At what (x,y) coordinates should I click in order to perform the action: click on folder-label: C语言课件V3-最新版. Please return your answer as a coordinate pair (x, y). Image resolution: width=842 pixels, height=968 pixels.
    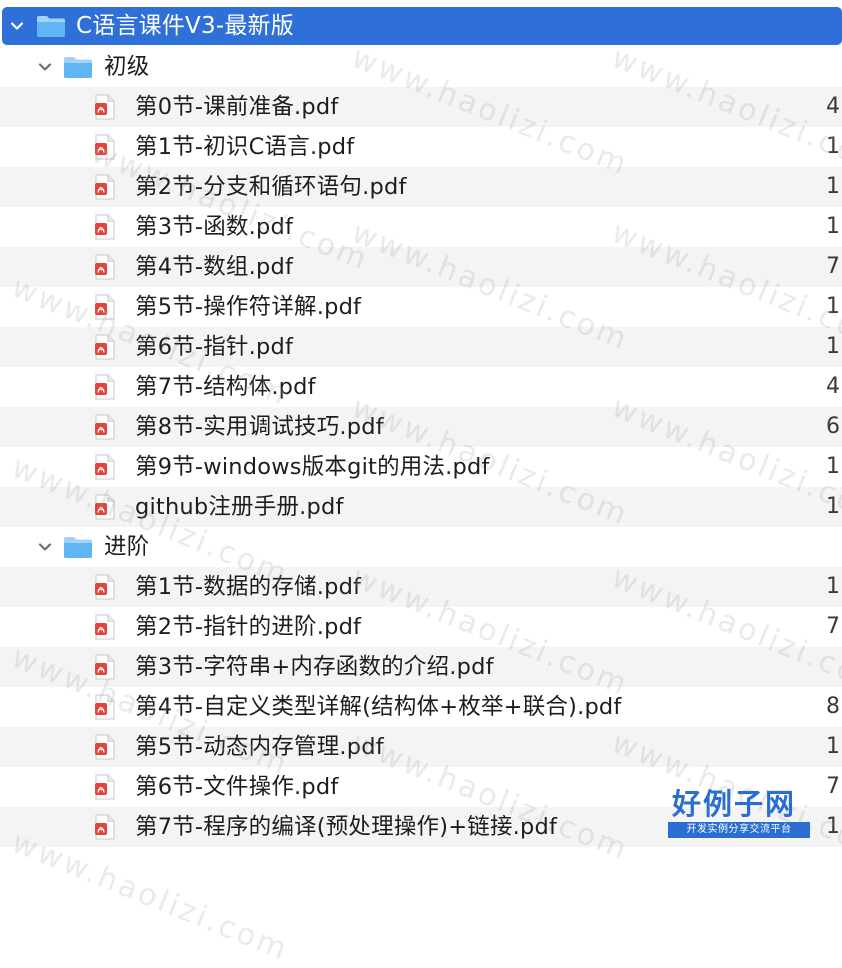
    Looking at the image, I should click on (185, 26).